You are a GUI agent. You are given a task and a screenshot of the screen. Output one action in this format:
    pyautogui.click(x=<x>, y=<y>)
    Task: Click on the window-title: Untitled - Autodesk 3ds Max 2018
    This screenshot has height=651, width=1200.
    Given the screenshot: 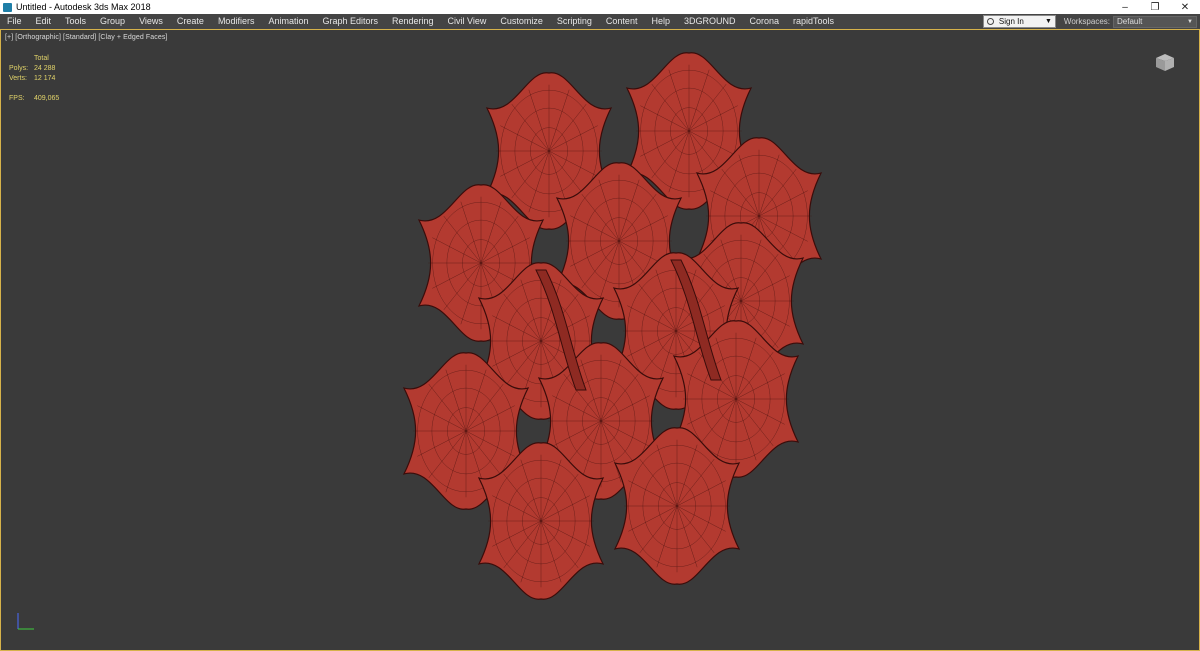 What is the action you would take?
    pyautogui.click(x=83, y=7)
    